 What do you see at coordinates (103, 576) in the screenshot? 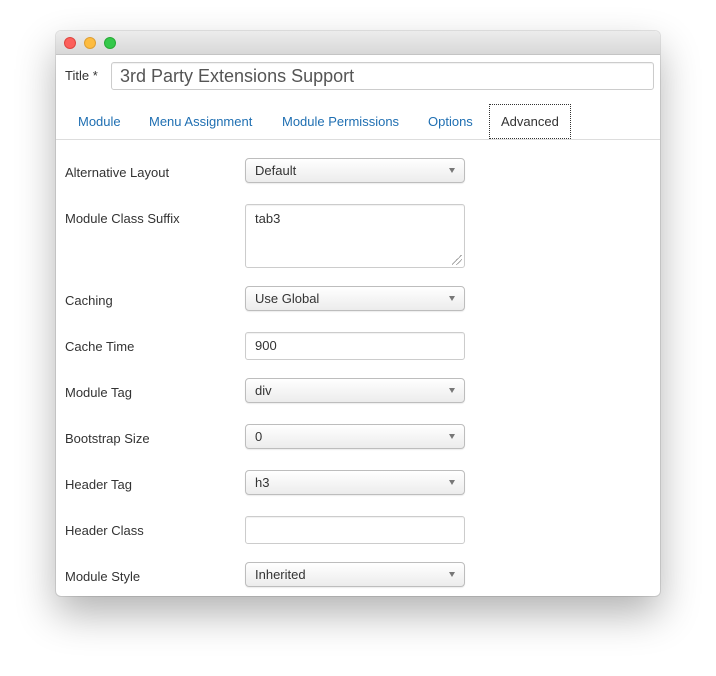
I see `module-style-label: Module Style` at bounding box center [103, 576].